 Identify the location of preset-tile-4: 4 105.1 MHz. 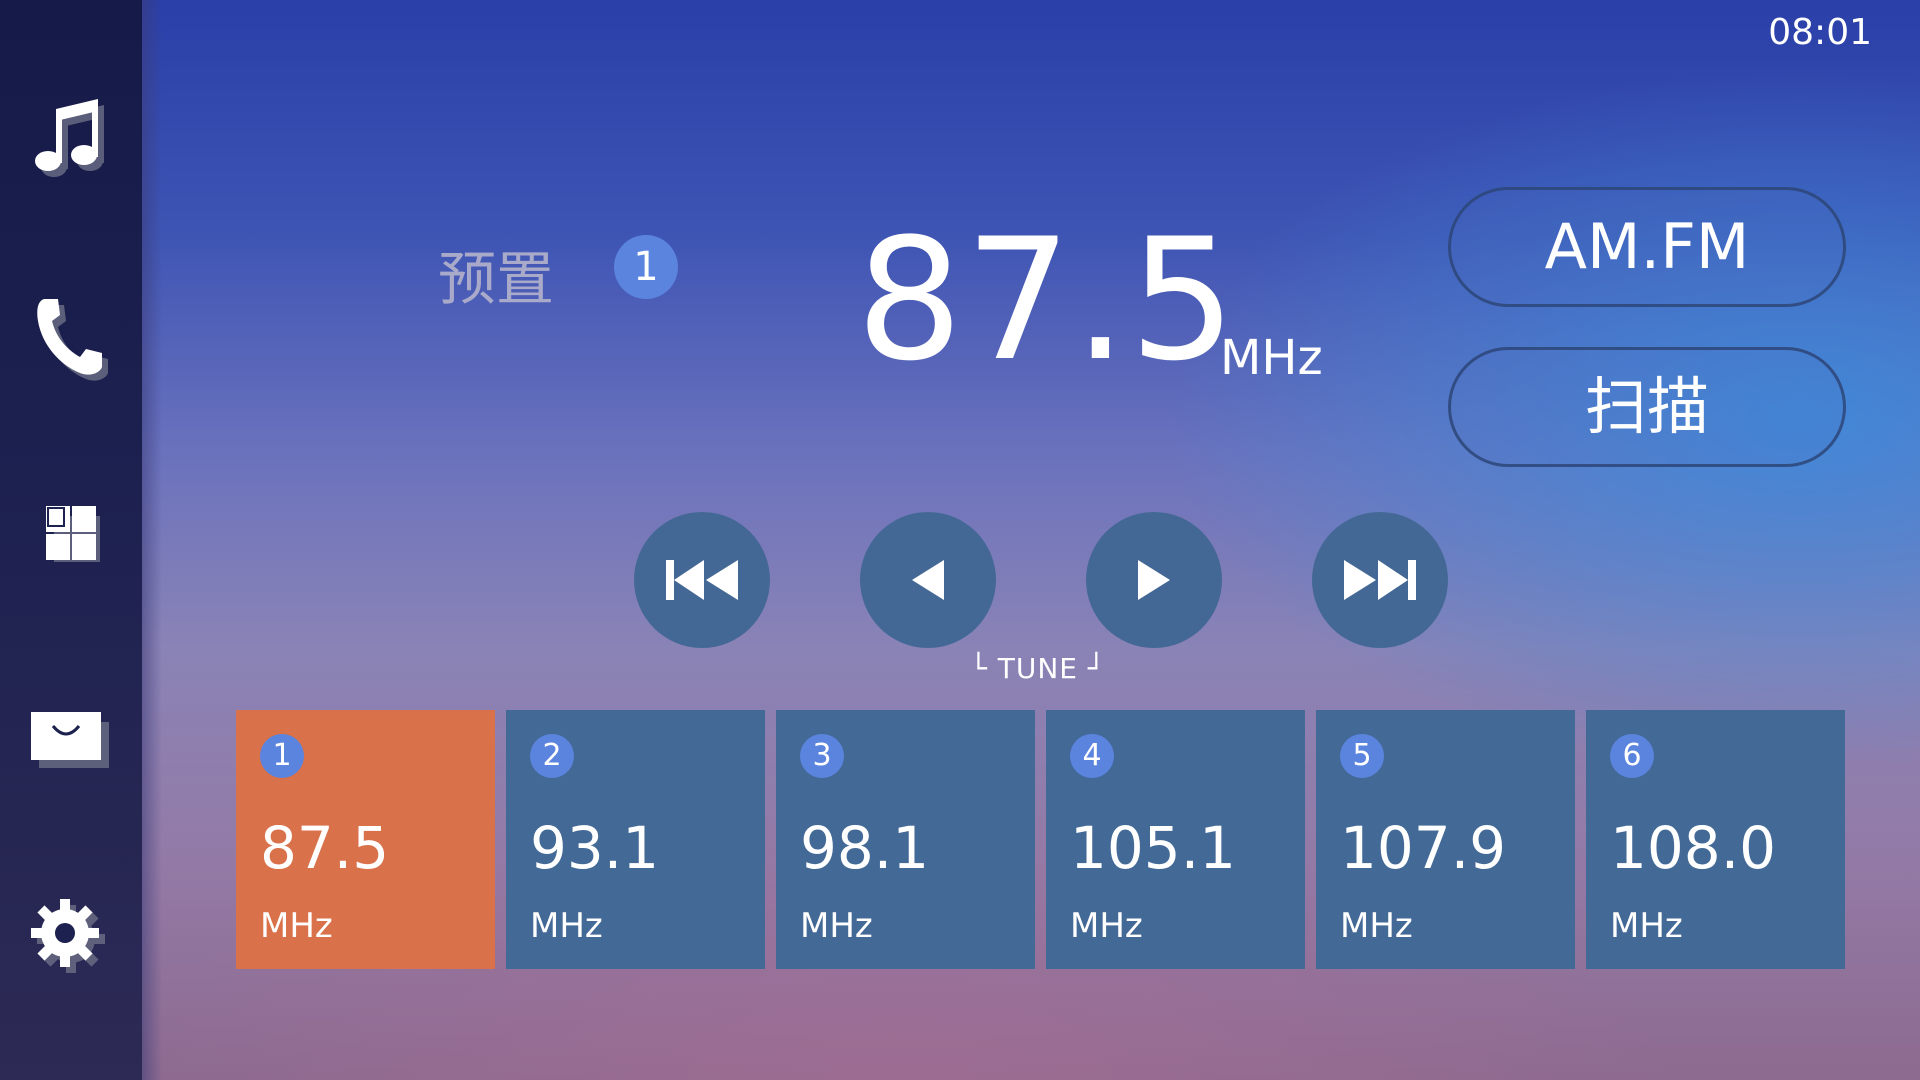
(1175, 839).